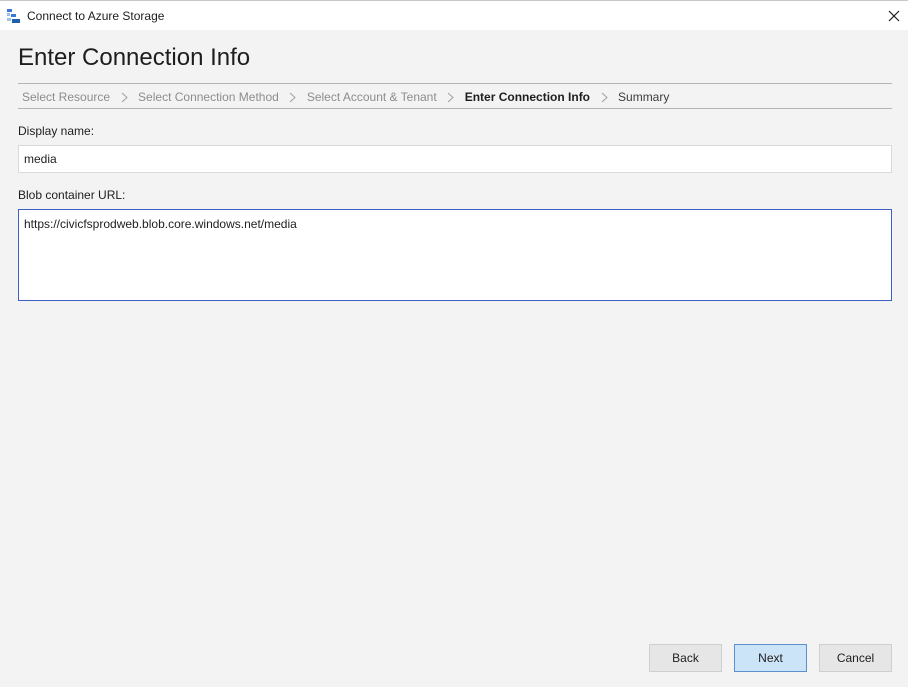  What do you see at coordinates (454, 15) in the screenshot?
I see `title-bar: Connect to Azure Storage` at bounding box center [454, 15].